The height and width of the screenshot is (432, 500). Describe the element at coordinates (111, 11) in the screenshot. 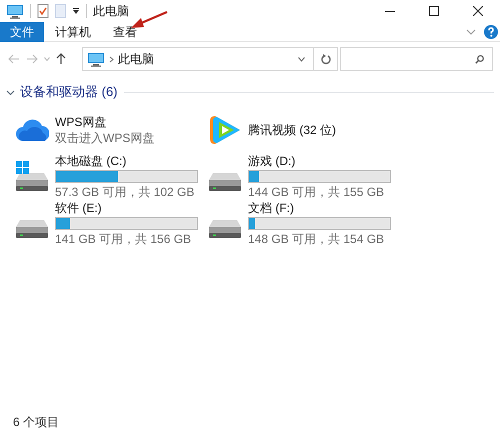

I see `window-title: 此电脑` at that location.